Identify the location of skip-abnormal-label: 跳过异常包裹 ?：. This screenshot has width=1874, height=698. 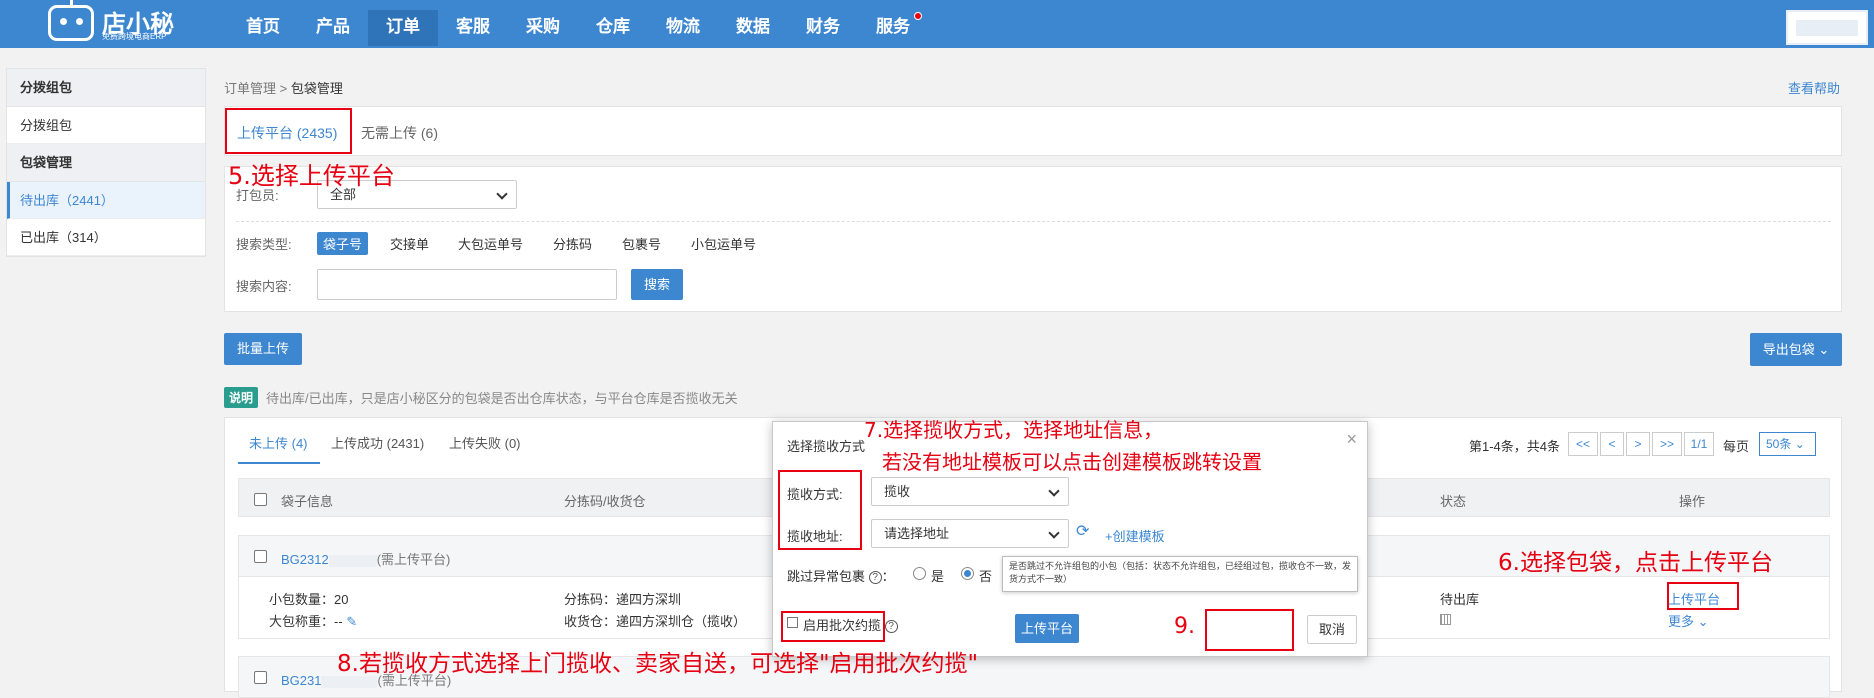
(841, 575).